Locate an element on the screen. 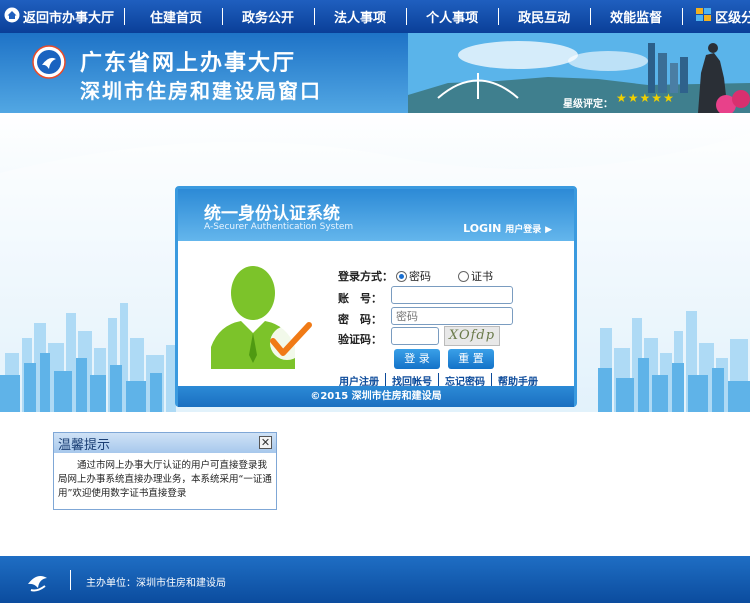 The width and height of the screenshot is (750, 603). nav-back-label: 返回市办事大厅 is located at coordinates (69, 18).